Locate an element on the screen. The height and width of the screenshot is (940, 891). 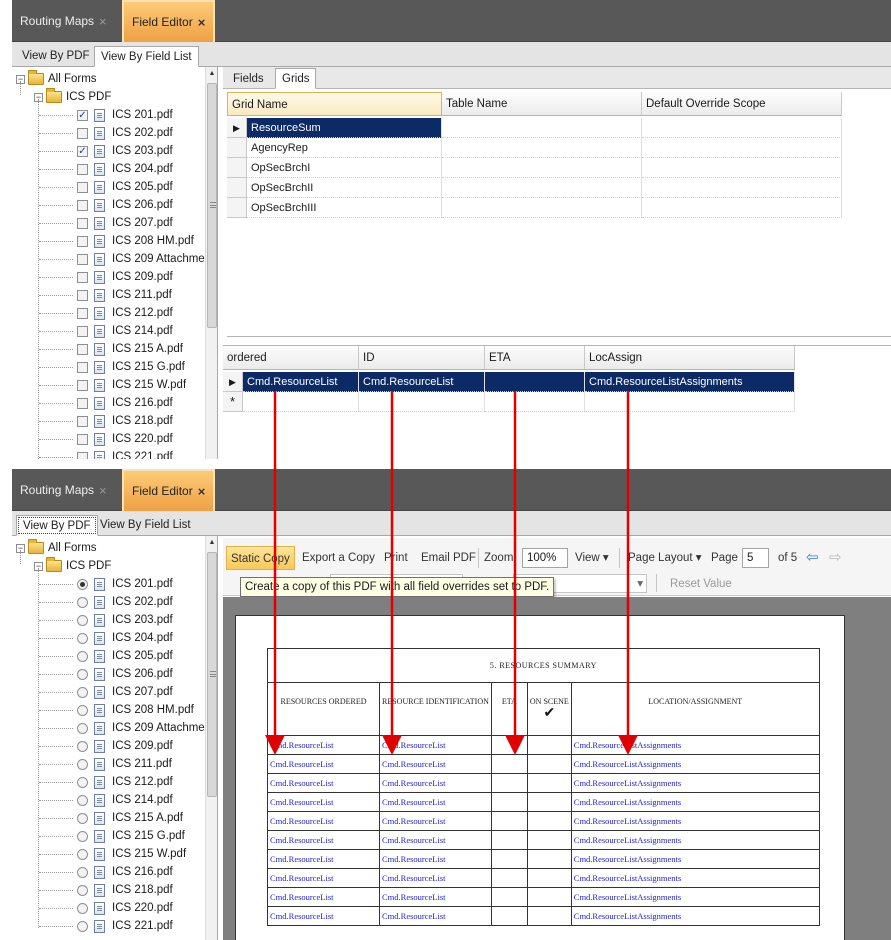
id-header: ID is located at coordinates (422, 358).